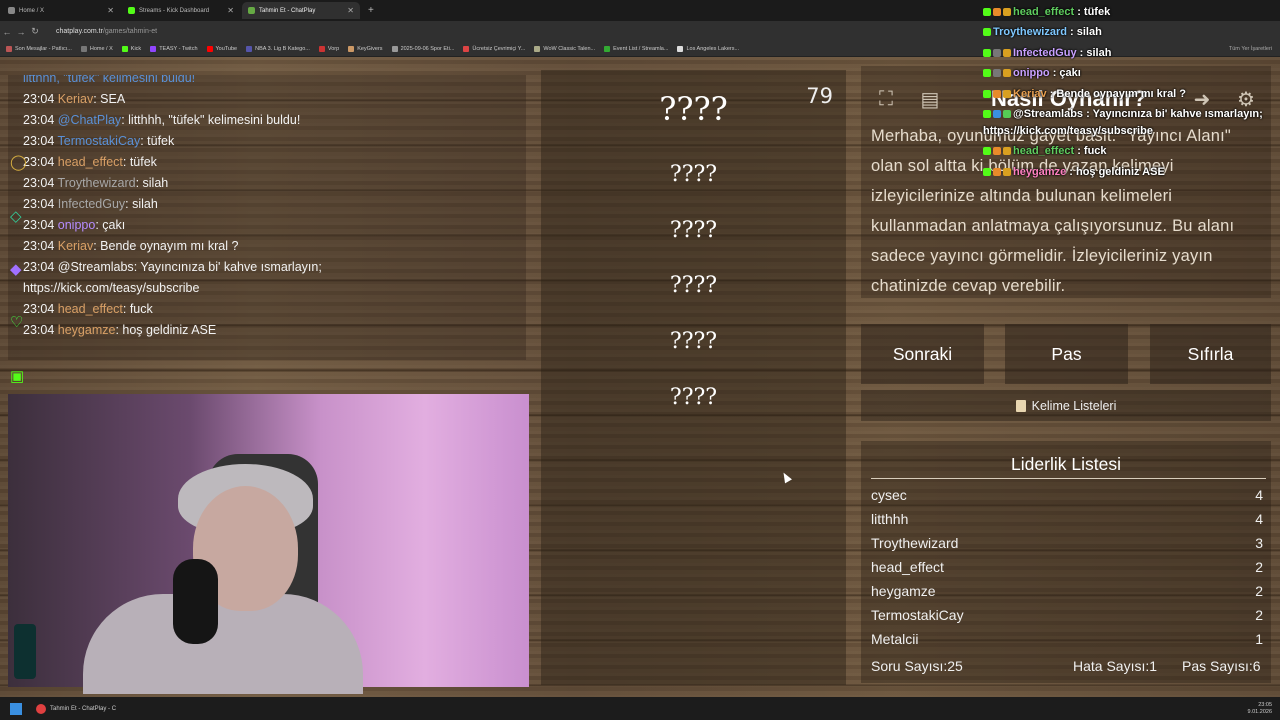  I want to click on player-name: head_effect, so click(907, 567).